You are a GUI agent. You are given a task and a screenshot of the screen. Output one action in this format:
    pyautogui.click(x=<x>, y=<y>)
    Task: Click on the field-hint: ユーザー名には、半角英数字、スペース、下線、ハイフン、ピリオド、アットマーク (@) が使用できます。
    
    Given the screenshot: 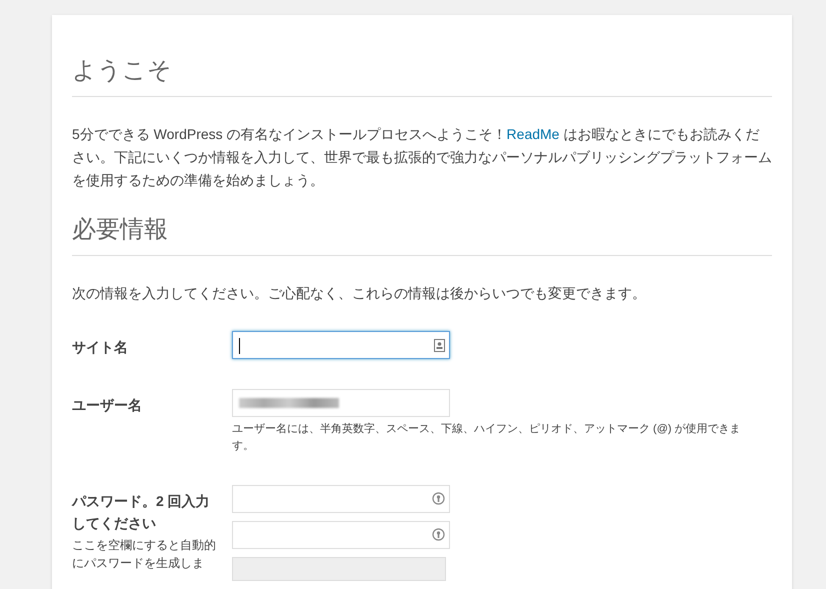 What is the action you would take?
    pyautogui.click(x=487, y=438)
    